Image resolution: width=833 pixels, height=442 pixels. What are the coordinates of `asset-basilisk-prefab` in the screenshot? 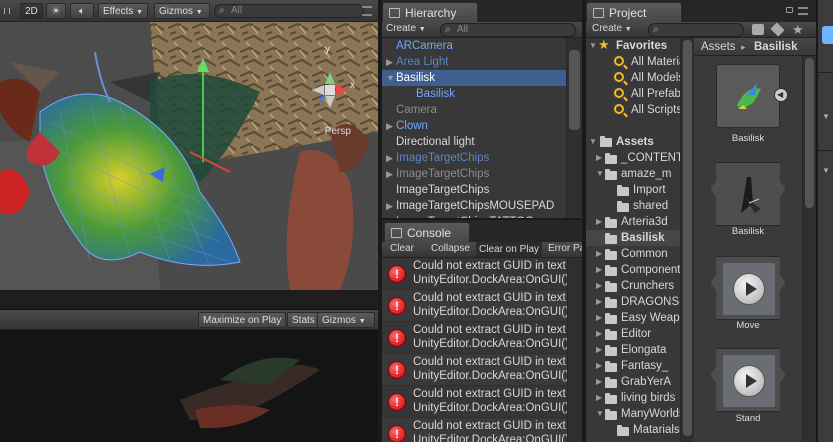 It's located at (748, 96).